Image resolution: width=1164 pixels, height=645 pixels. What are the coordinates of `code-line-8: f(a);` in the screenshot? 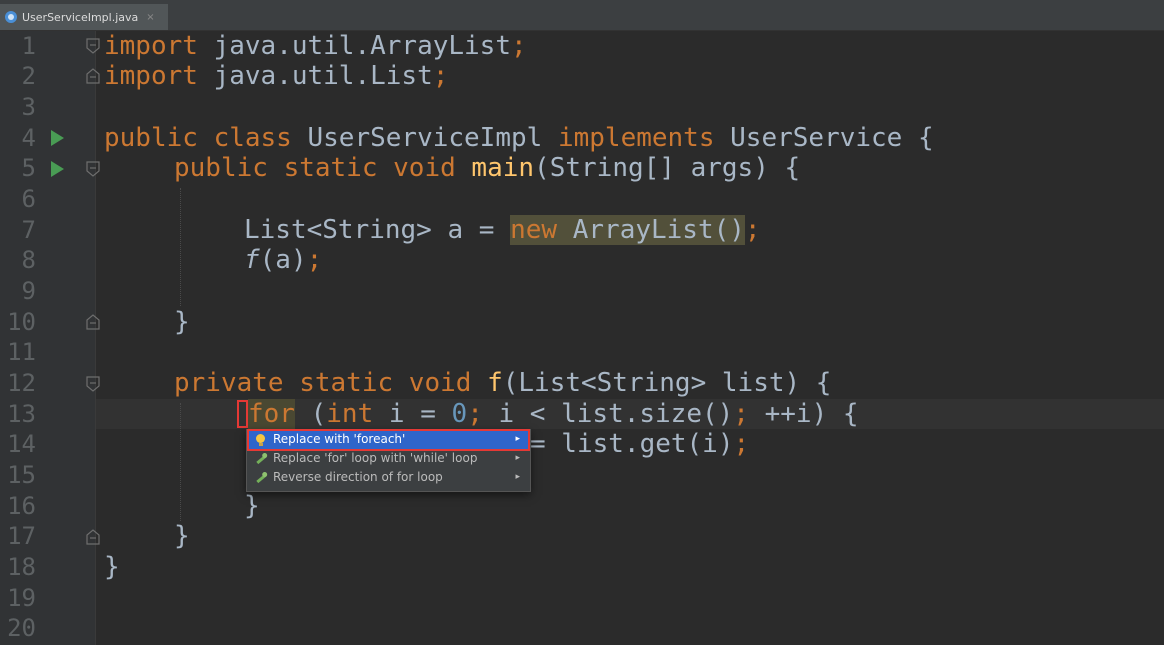 It's located at (283, 260).